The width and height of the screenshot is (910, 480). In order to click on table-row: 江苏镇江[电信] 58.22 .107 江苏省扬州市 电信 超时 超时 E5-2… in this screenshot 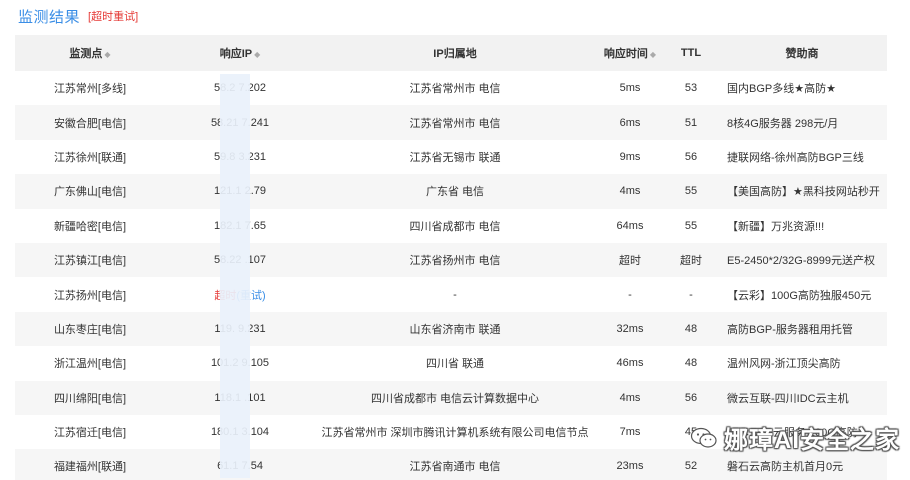, I will do `click(451, 260)`.